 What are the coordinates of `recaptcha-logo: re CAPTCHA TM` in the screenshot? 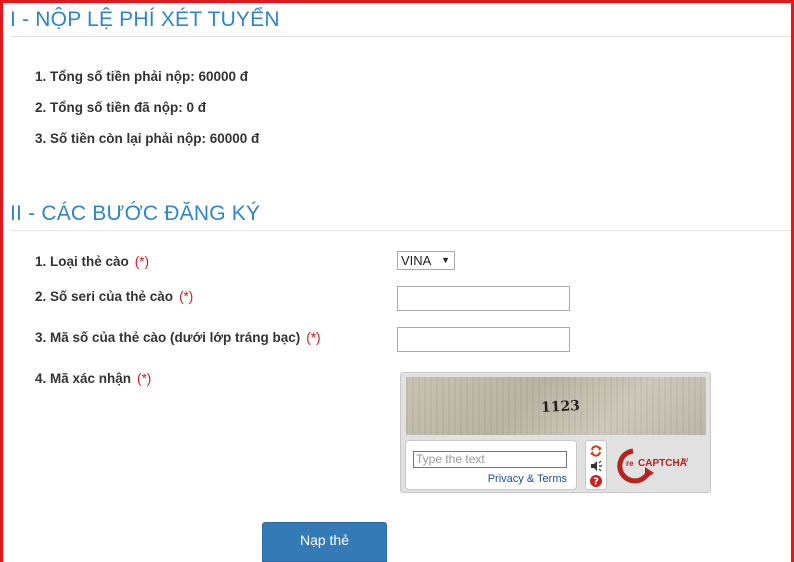 It's located at (662, 466).